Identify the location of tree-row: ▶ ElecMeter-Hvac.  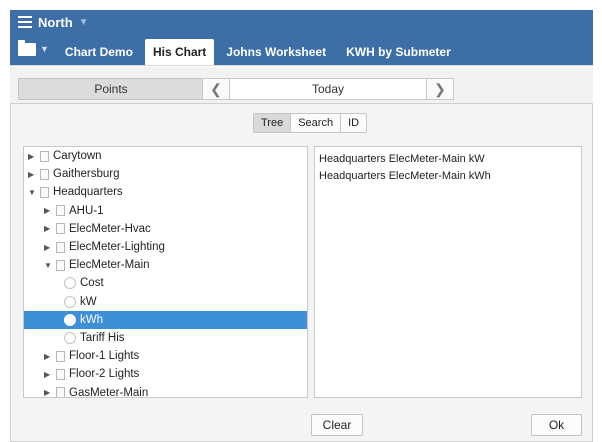
(165, 229).